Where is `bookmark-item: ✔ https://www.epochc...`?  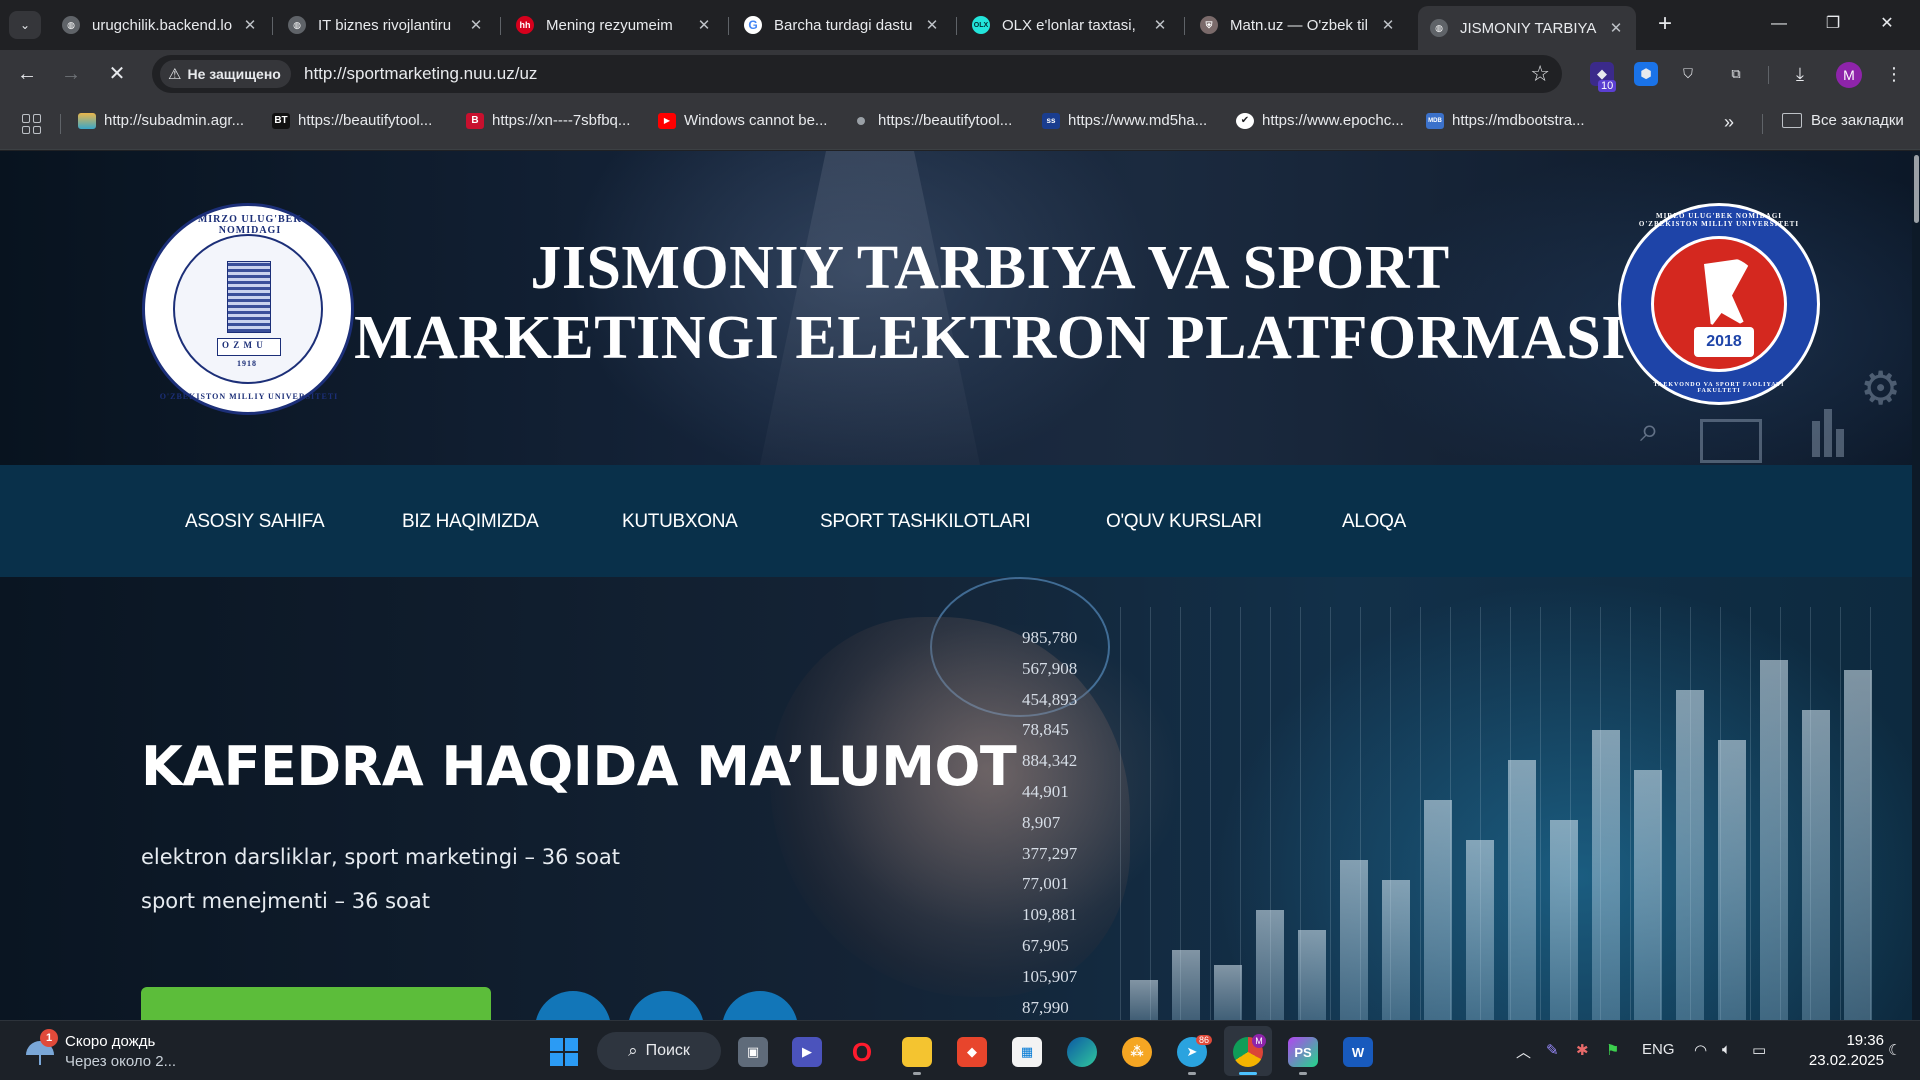 bookmark-item: ✔ https://www.epochc... is located at coordinates (1320, 120).